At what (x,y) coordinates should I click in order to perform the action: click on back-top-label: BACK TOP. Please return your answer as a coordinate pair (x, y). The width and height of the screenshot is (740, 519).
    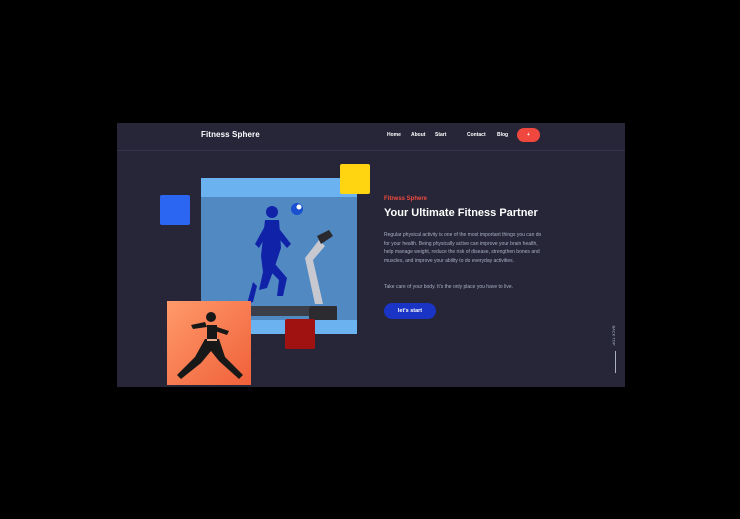
    Looking at the image, I should click on (614, 335).